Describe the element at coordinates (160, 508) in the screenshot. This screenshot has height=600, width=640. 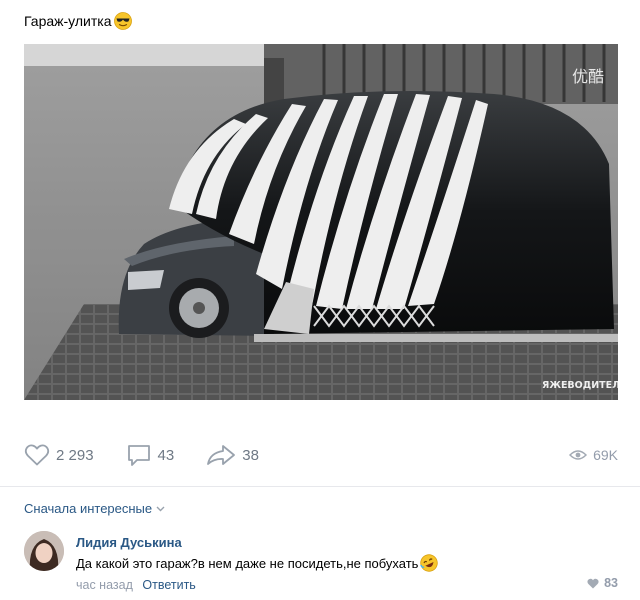
I see `chevron-down-icon` at that location.